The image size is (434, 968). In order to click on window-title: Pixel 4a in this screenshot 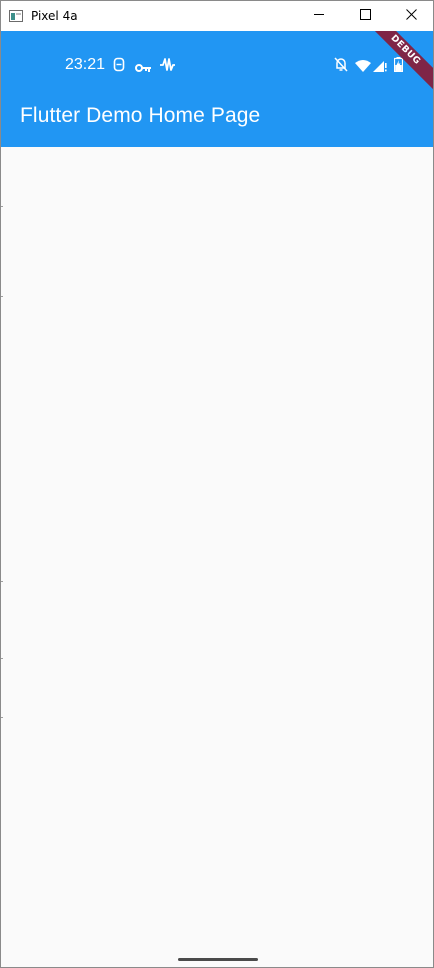, I will do `click(54, 16)`.